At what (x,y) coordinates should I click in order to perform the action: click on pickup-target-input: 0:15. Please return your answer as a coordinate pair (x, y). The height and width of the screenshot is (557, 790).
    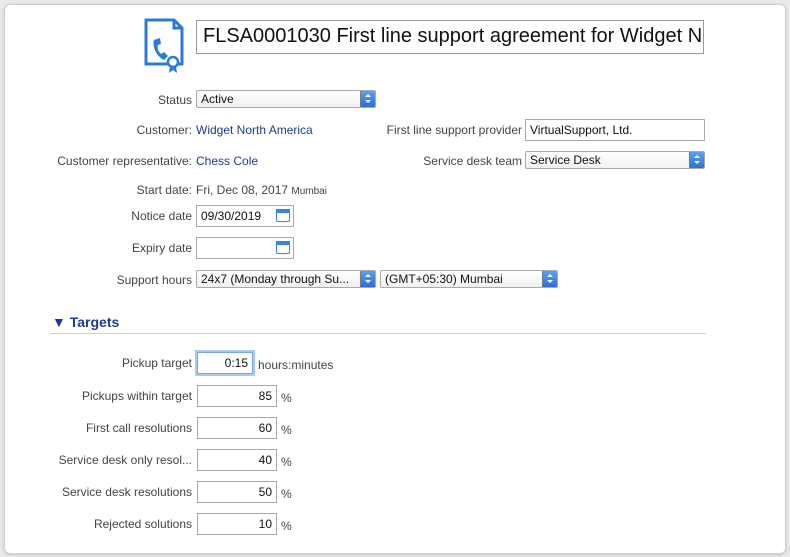
    Looking at the image, I should click on (225, 363).